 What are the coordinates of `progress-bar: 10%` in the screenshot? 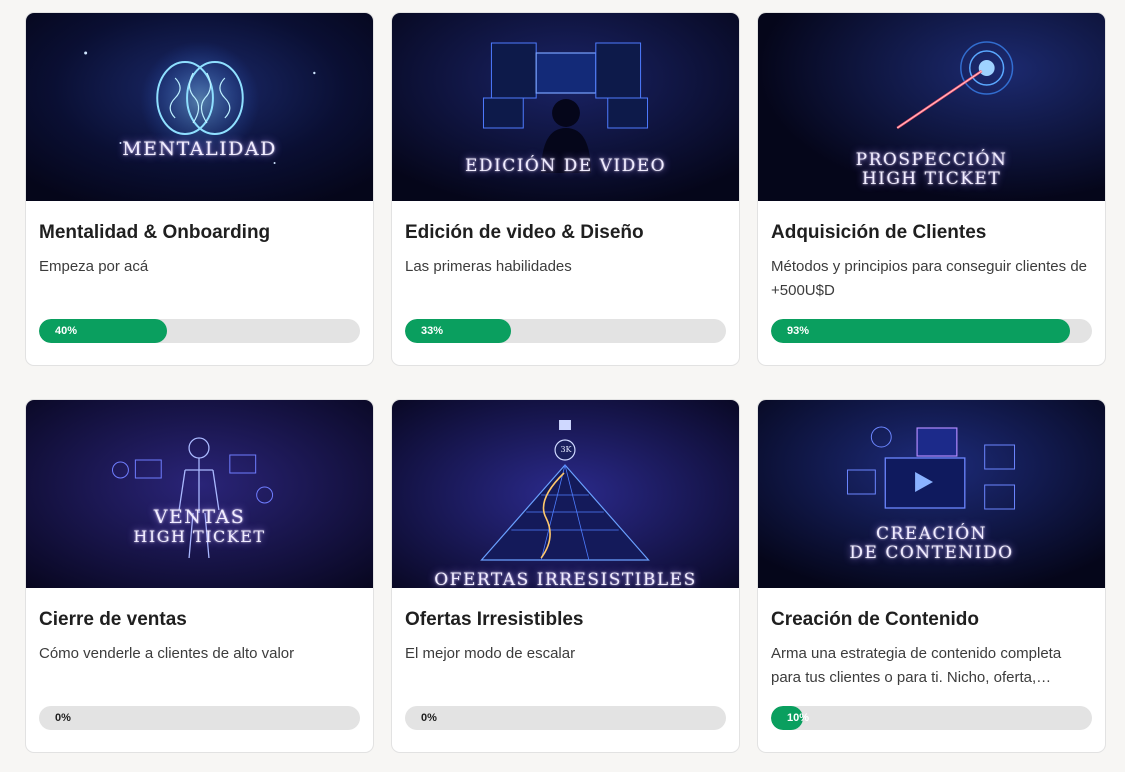 It's located at (931, 718).